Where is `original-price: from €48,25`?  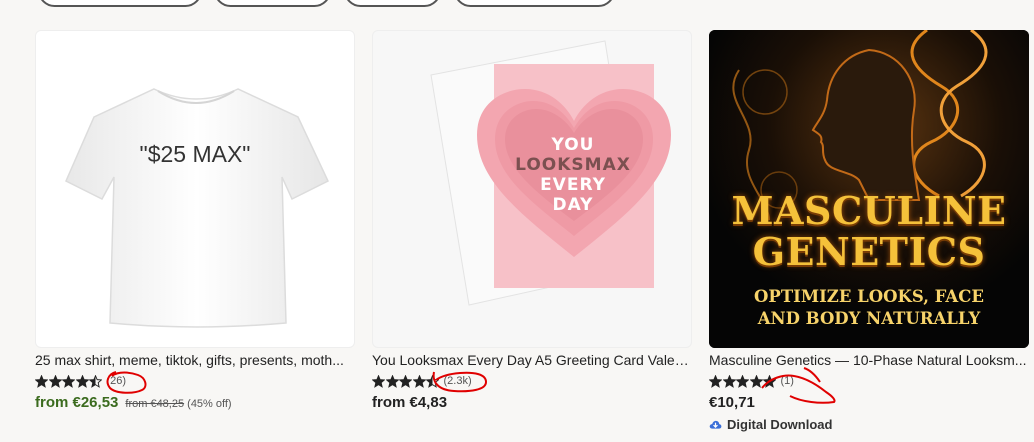 original-price: from €48,25 is located at coordinates (155, 404).